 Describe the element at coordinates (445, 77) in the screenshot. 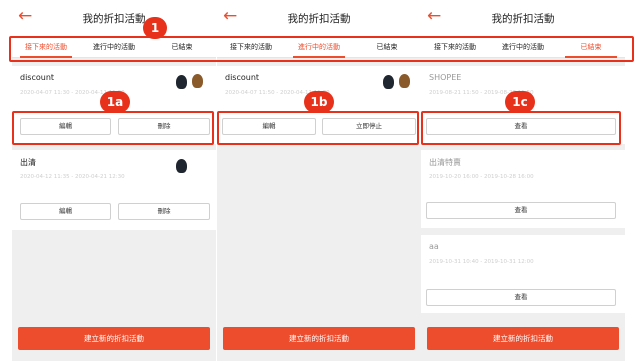

I see `promotion-name: SHOPEE` at that location.